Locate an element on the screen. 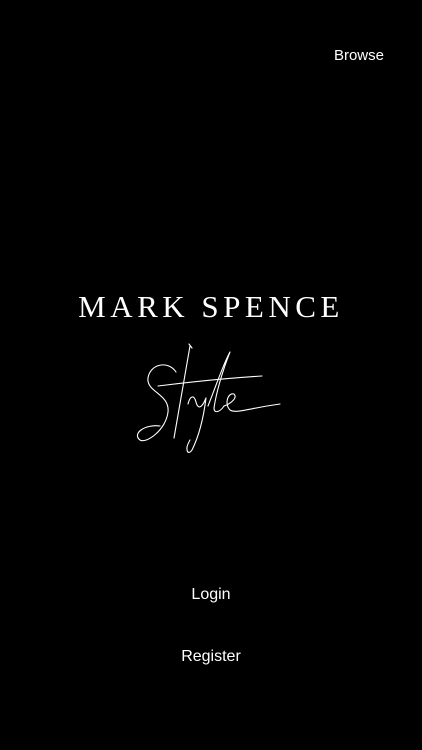  browse-link: Browse is located at coordinates (359, 56).